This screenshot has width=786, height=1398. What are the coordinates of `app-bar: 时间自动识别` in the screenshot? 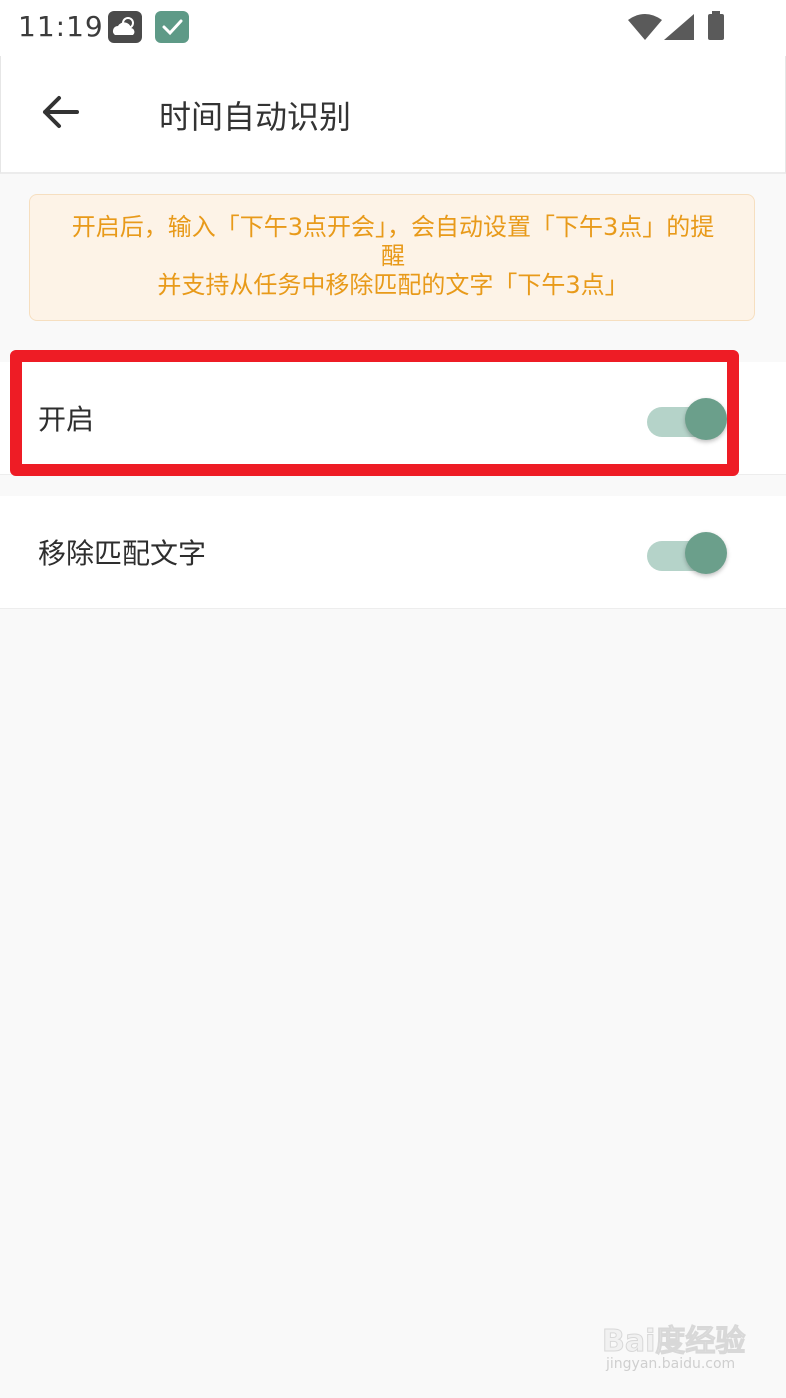 It's located at (393, 115).